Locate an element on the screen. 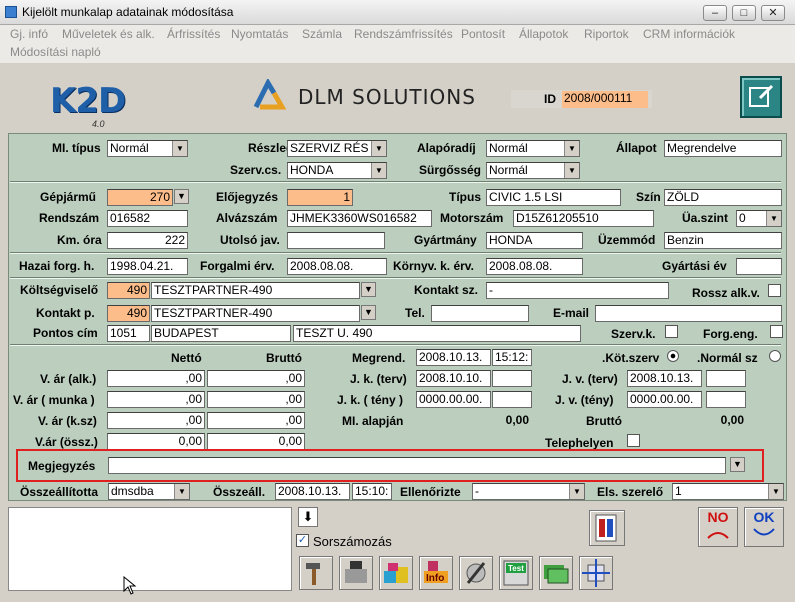 This screenshot has height=602, width=795. jk-terv-time is located at coordinates (512, 378).